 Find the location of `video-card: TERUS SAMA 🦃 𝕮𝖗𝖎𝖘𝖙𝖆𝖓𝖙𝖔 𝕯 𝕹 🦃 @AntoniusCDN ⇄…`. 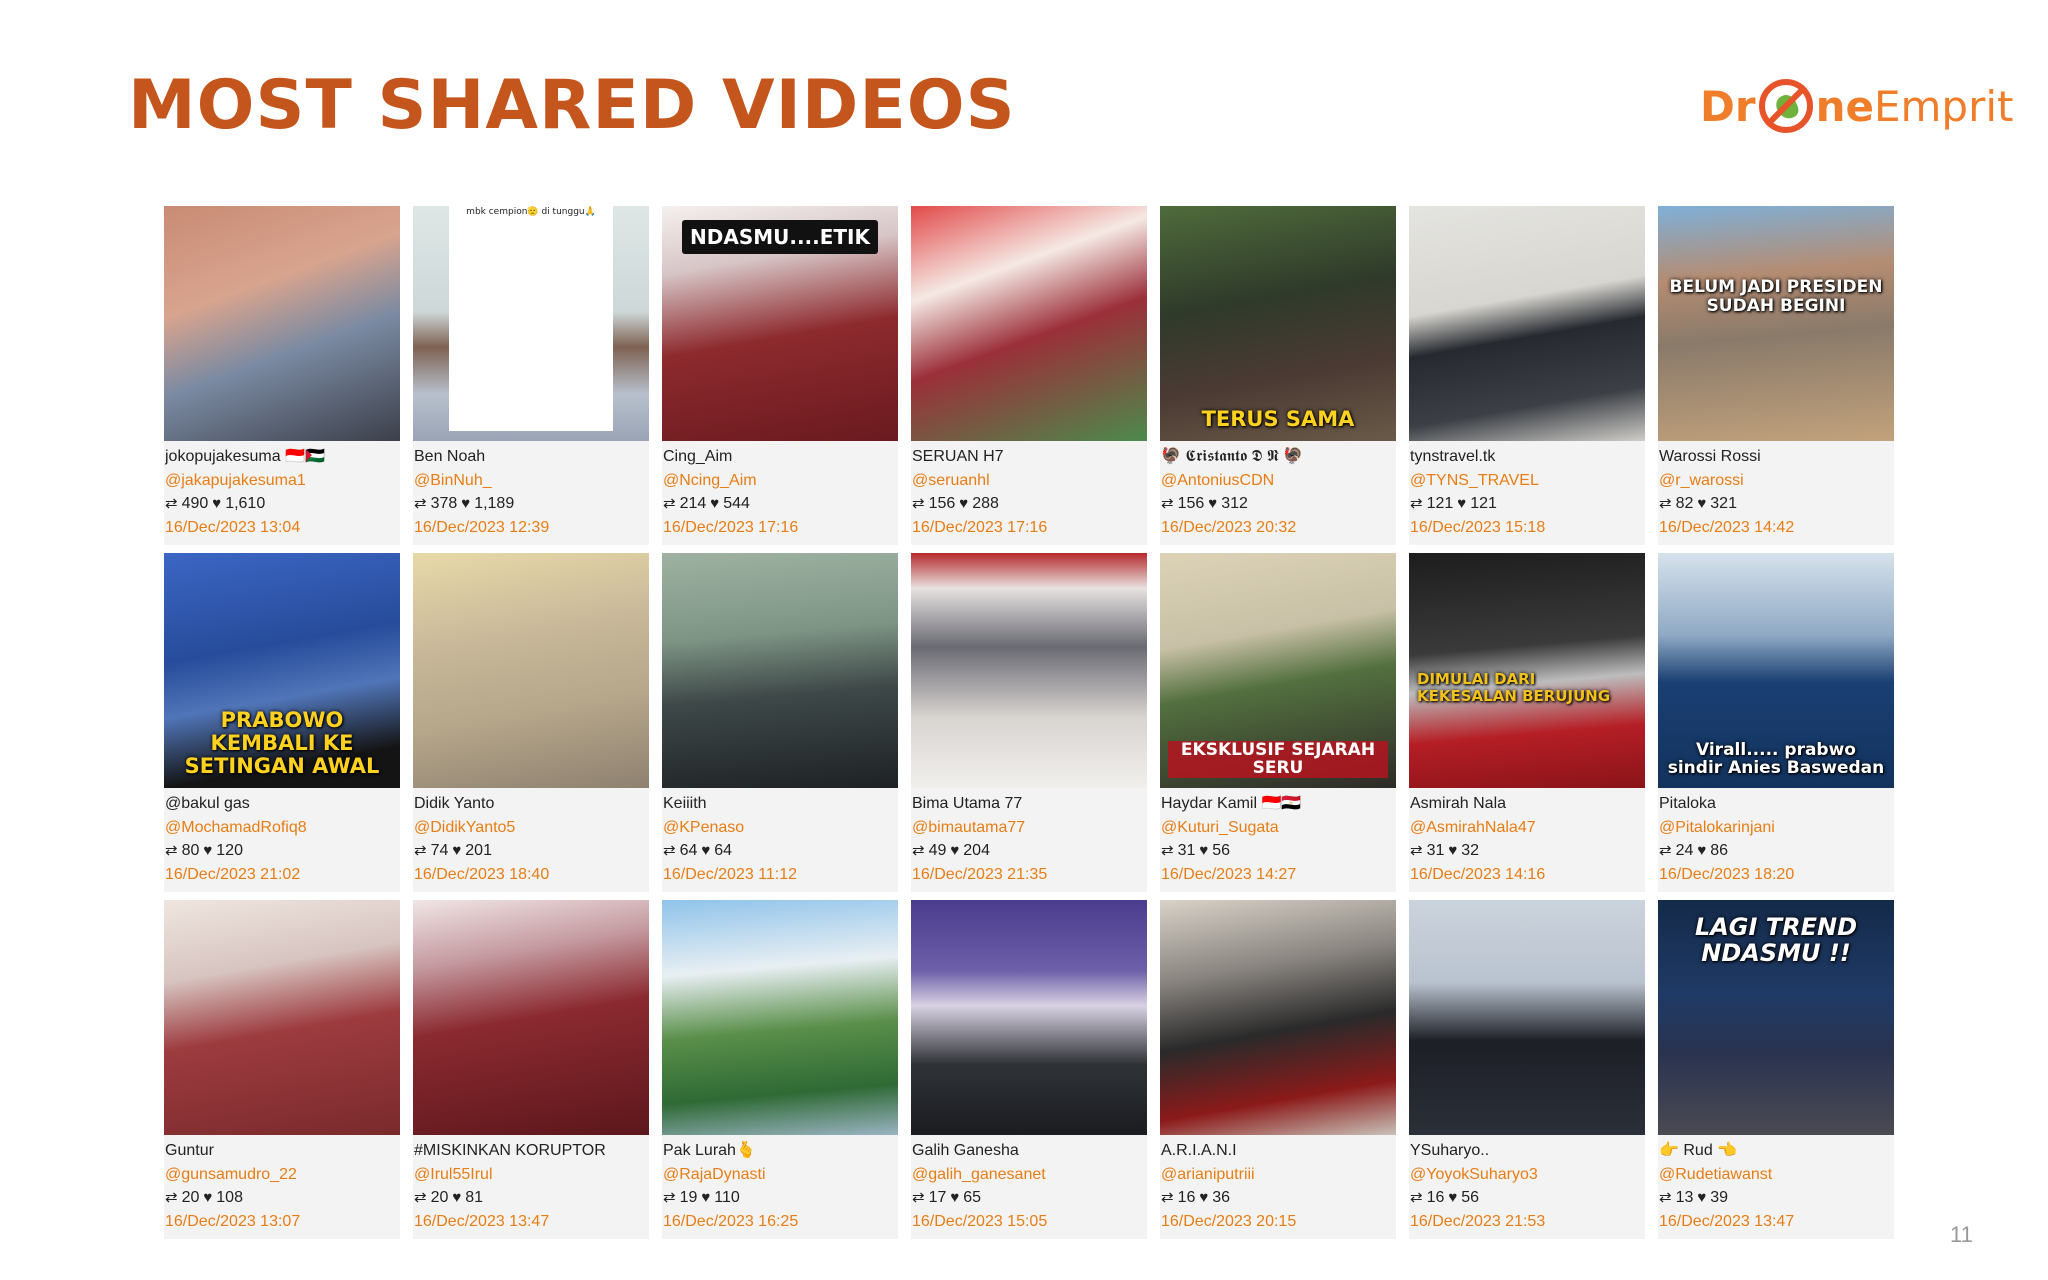

video-card: TERUS SAMA 🦃 𝕮𝖗𝖎𝖘𝖙𝖆𝖓𝖙𝖔 𝕯 𝕹 🦃 @AntoniusCDN ⇄… is located at coordinates (1278, 375).